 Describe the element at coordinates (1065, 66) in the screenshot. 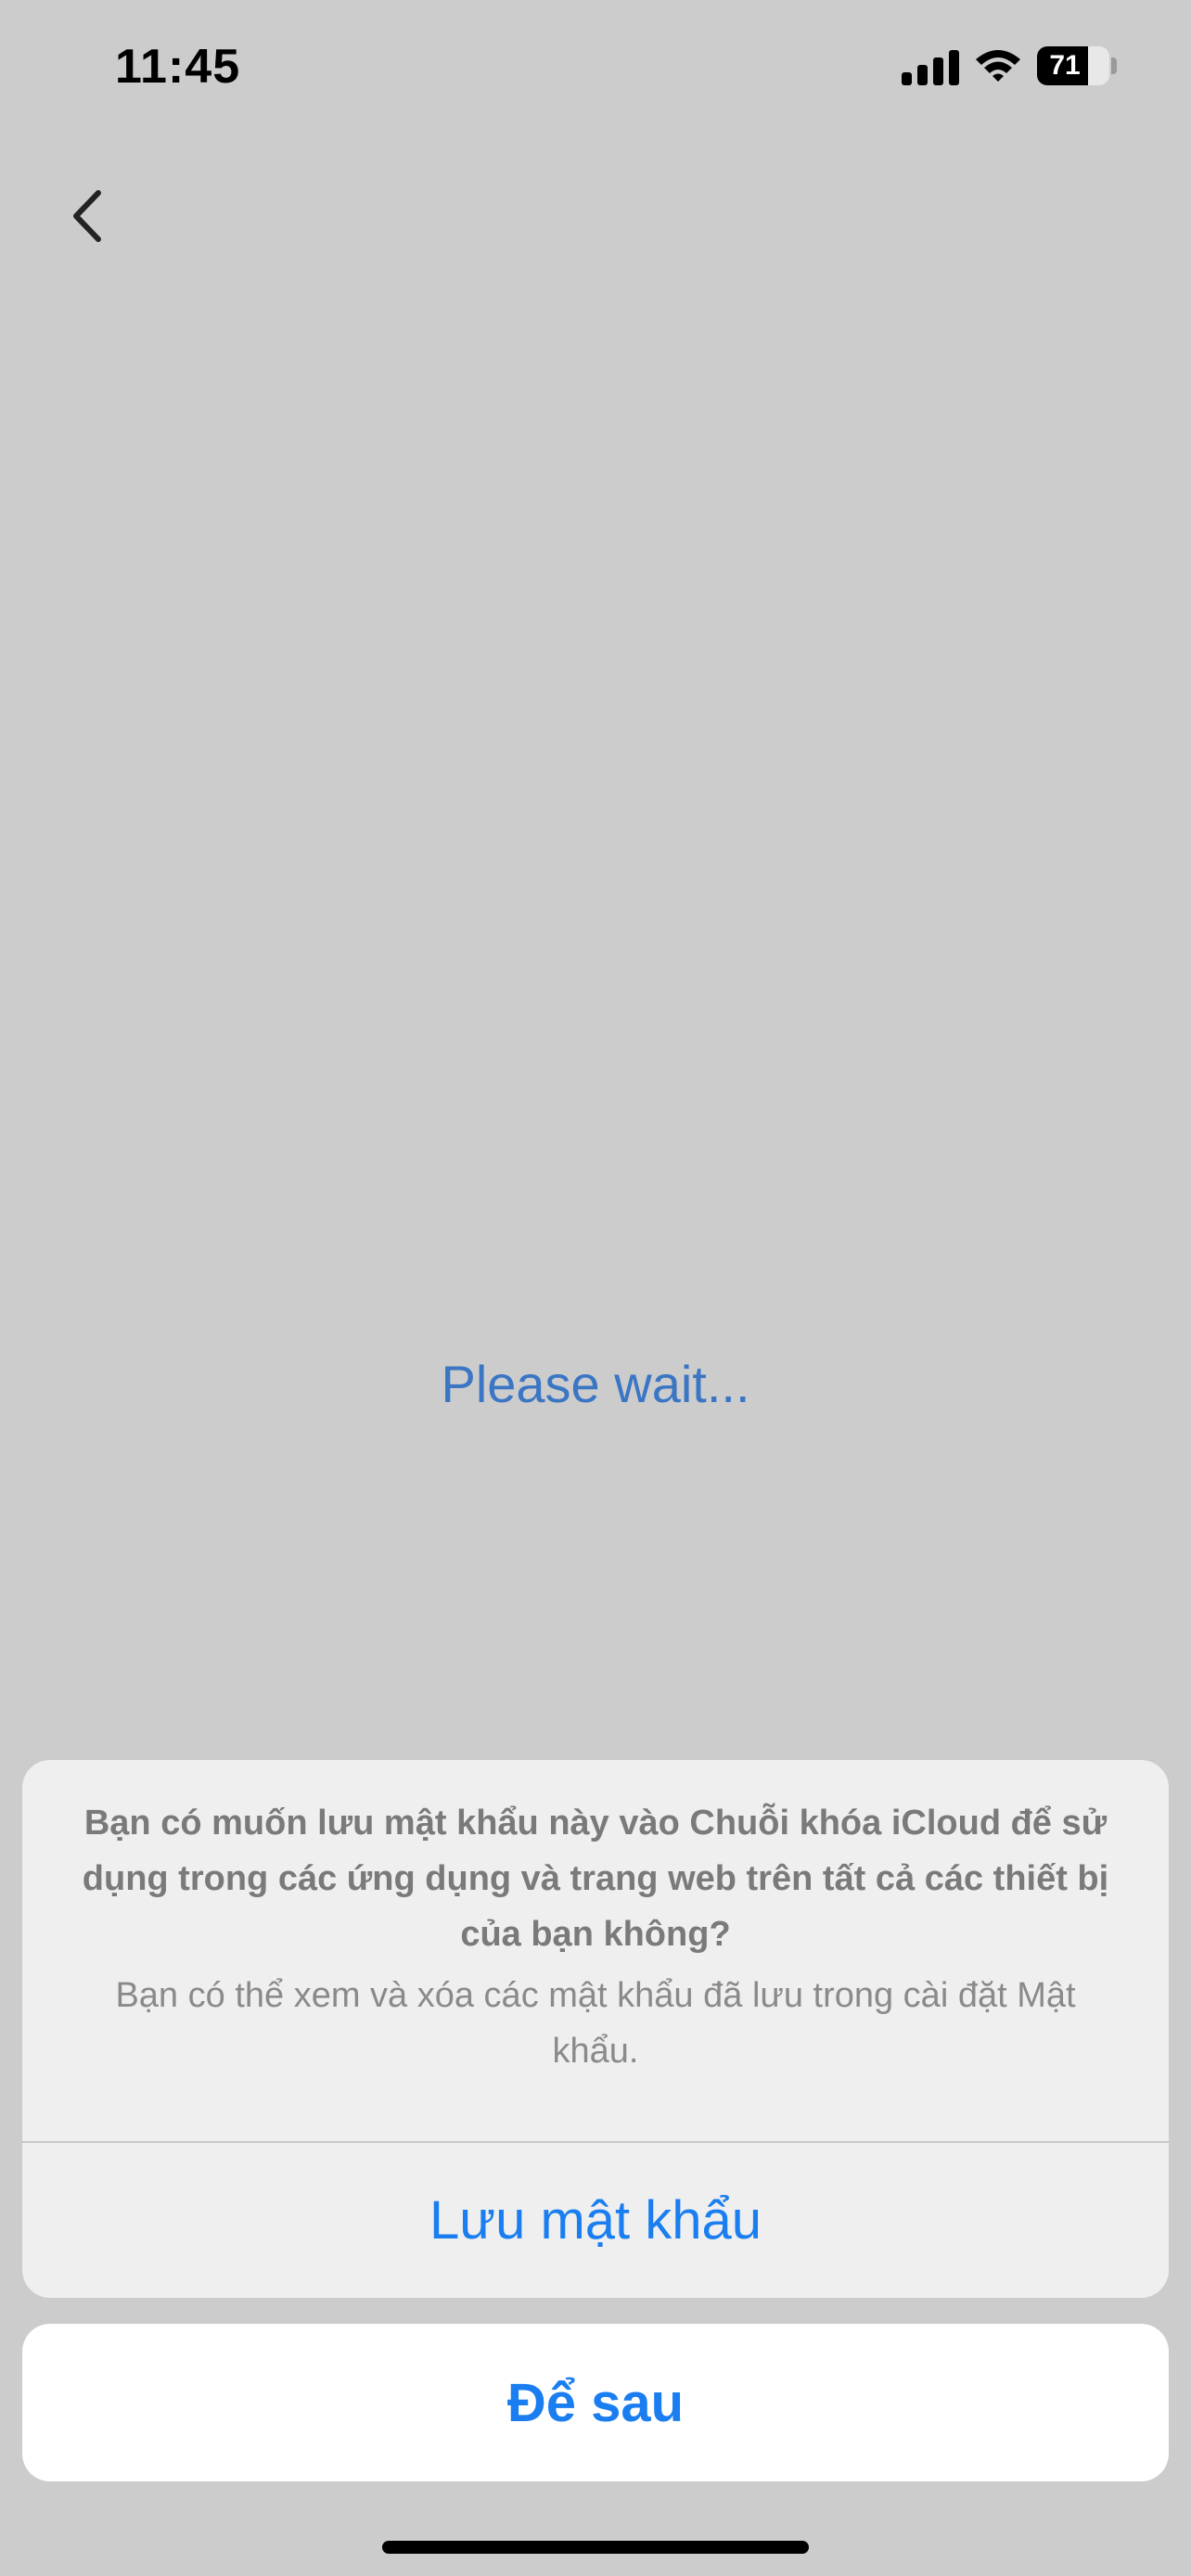

I see `battery-percent: 71` at that location.